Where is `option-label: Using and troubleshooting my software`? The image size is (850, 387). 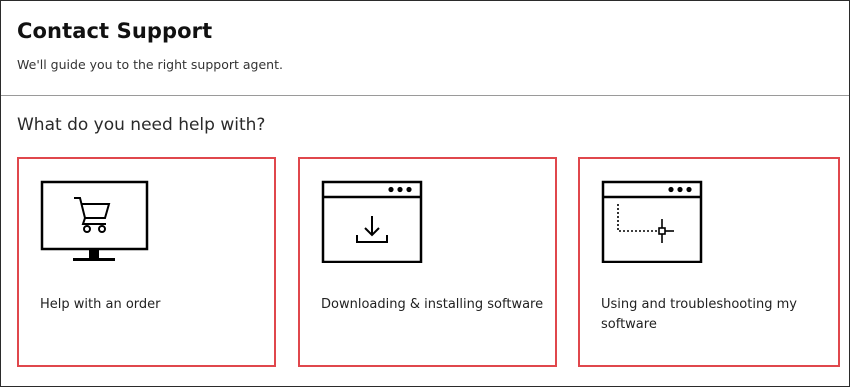
option-label: Using and troubleshooting my software is located at coordinates (699, 314).